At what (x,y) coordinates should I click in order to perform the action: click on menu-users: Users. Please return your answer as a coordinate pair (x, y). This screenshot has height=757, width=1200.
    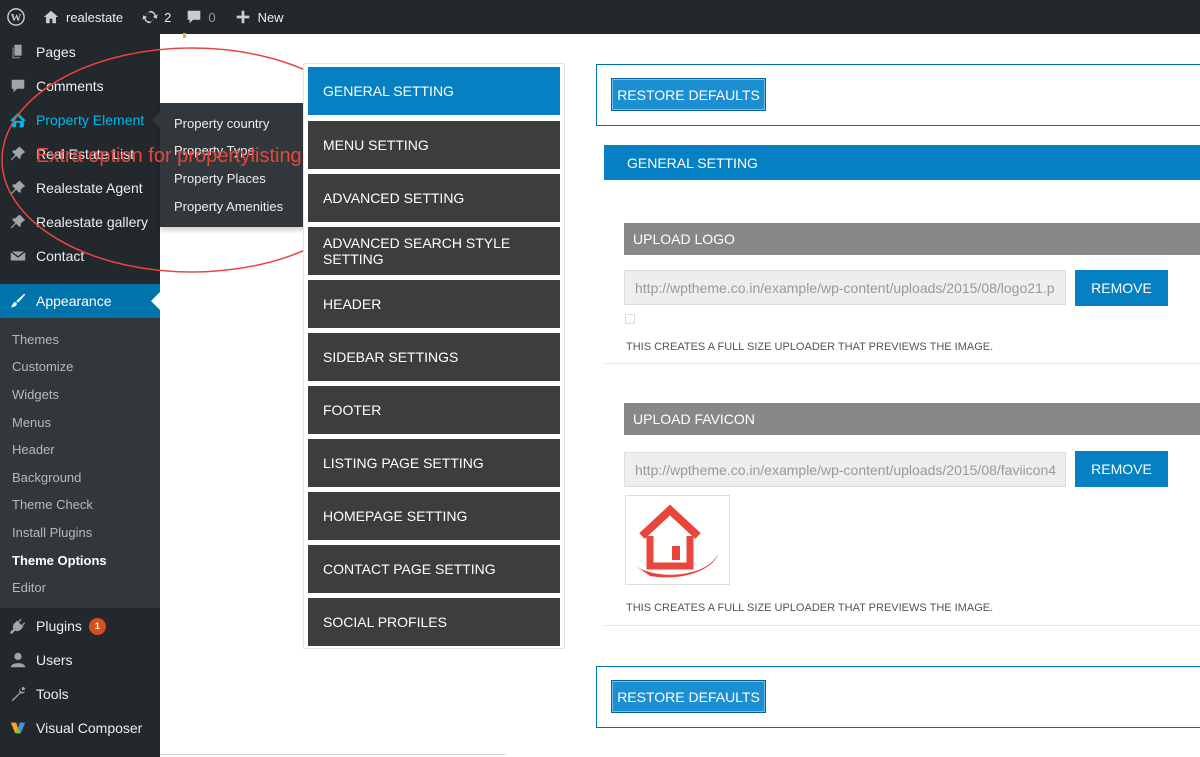
    Looking at the image, I should click on (80, 660).